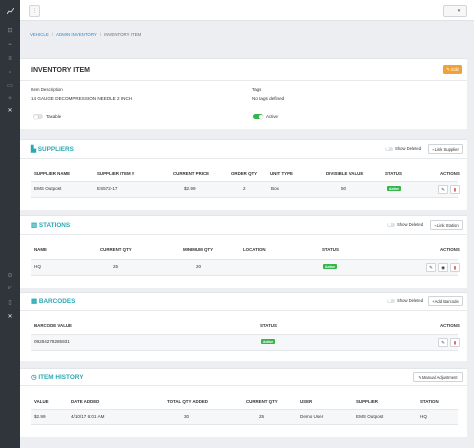  I want to click on edit-station-button: ✎, so click(431, 267).